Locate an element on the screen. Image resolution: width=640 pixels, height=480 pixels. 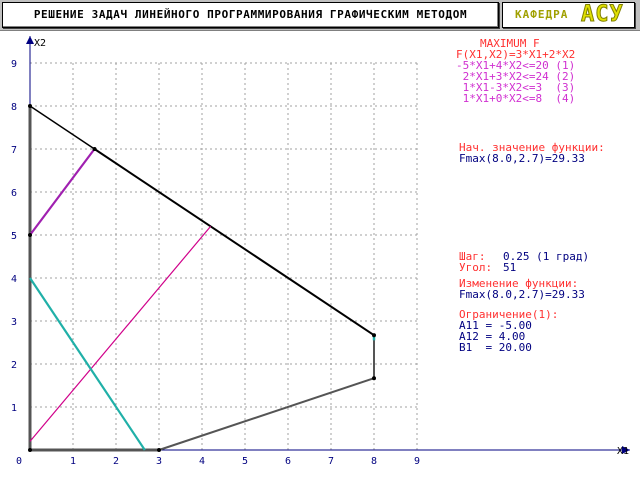
constraint-2-line is located at coordinates (87, 364).